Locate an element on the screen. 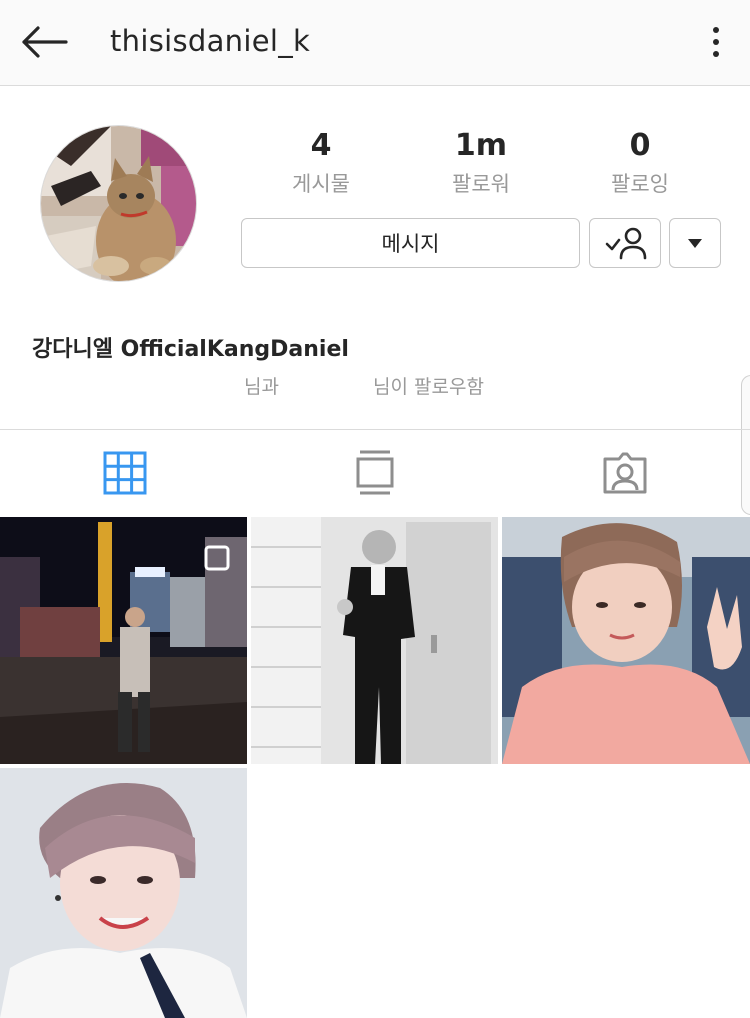 The width and height of the screenshot is (750, 1018). person-check-icon is located at coordinates (626, 243).